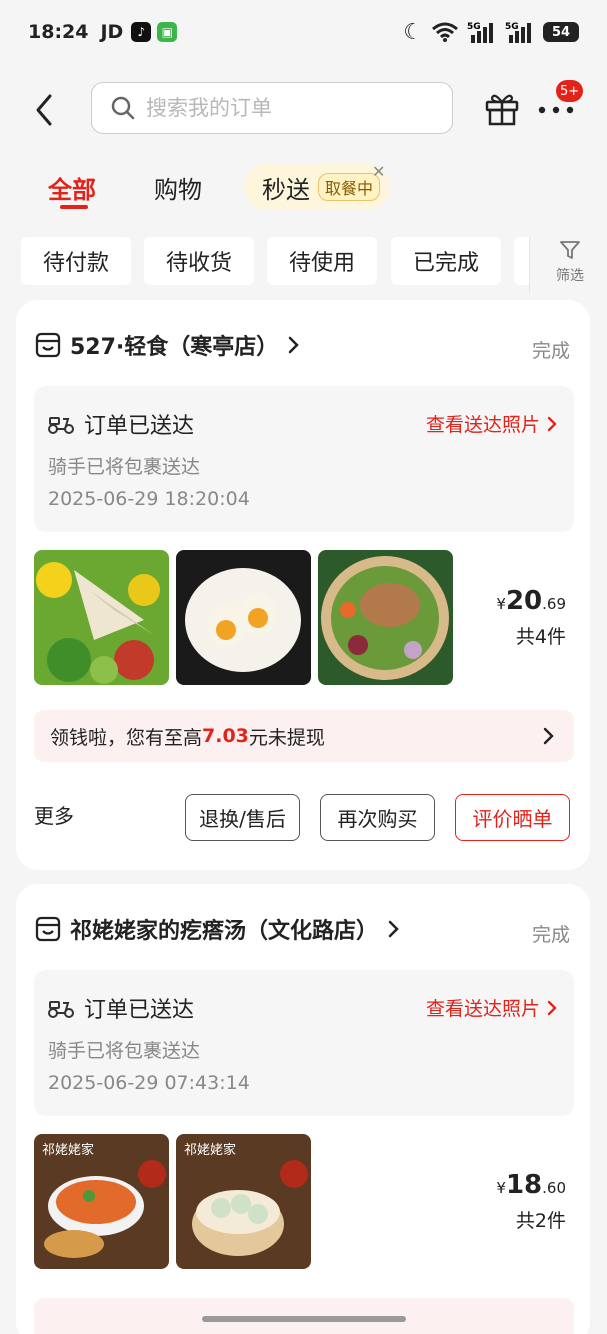 The image size is (607, 1334). Describe the element at coordinates (445, 32) in the screenshot. I see `wifi-icon` at that location.